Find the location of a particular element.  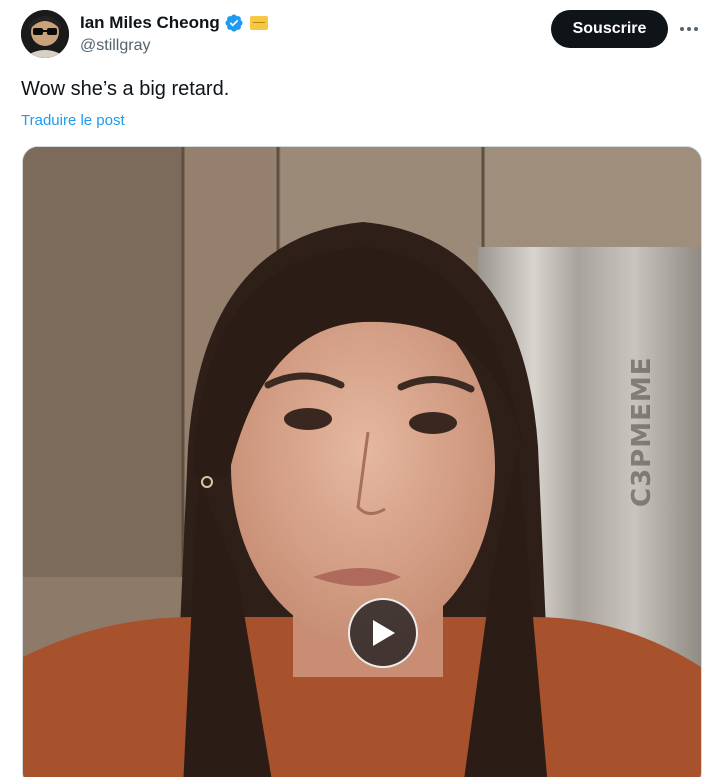

translate-post-link: Traduire le post is located at coordinates (73, 120).